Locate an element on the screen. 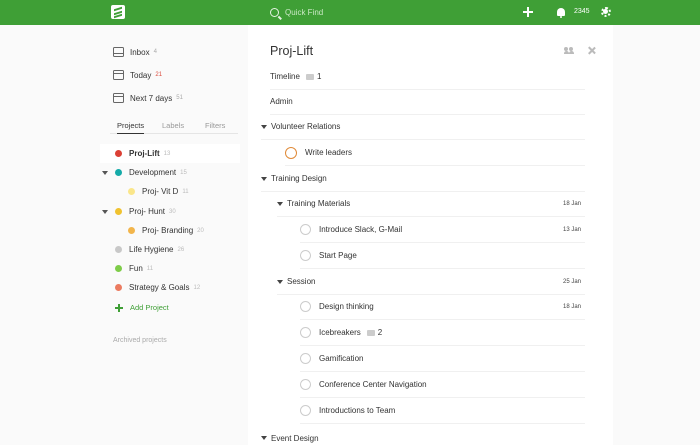 Image resolution: width=700 pixels, height=445 pixels. tab-filters: Filters is located at coordinates (215, 125).